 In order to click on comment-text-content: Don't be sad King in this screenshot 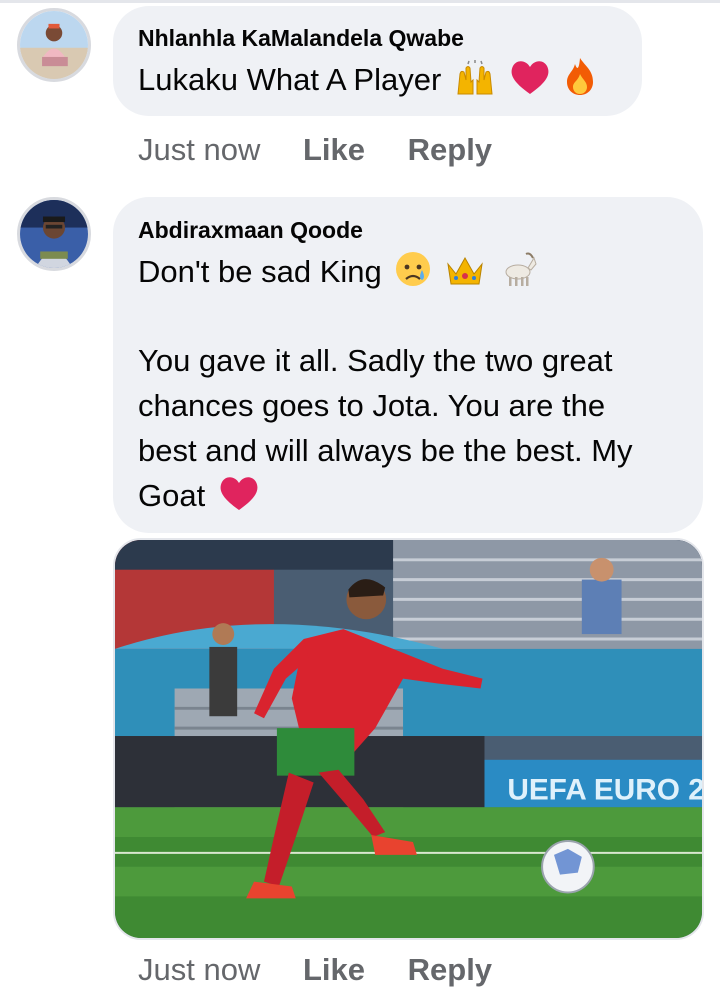, I will do `click(260, 271)`.